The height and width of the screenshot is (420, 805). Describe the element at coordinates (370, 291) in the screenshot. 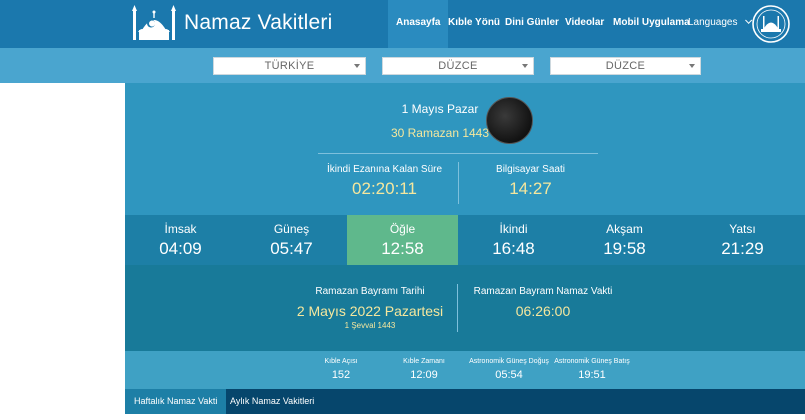

I see `bayram-date-label: Ramazan Bayramı Tarihi` at that location.